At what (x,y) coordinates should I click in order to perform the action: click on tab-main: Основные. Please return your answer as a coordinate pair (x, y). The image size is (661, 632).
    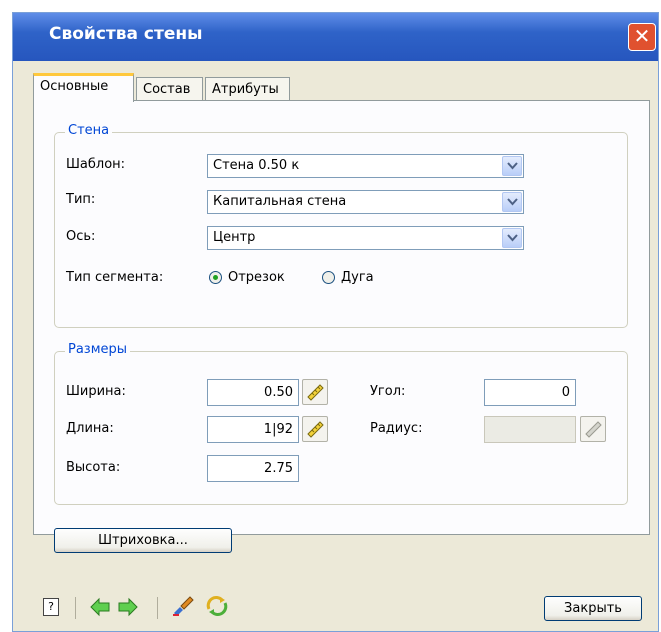
    Looking at the image, I should click on (83, 87).